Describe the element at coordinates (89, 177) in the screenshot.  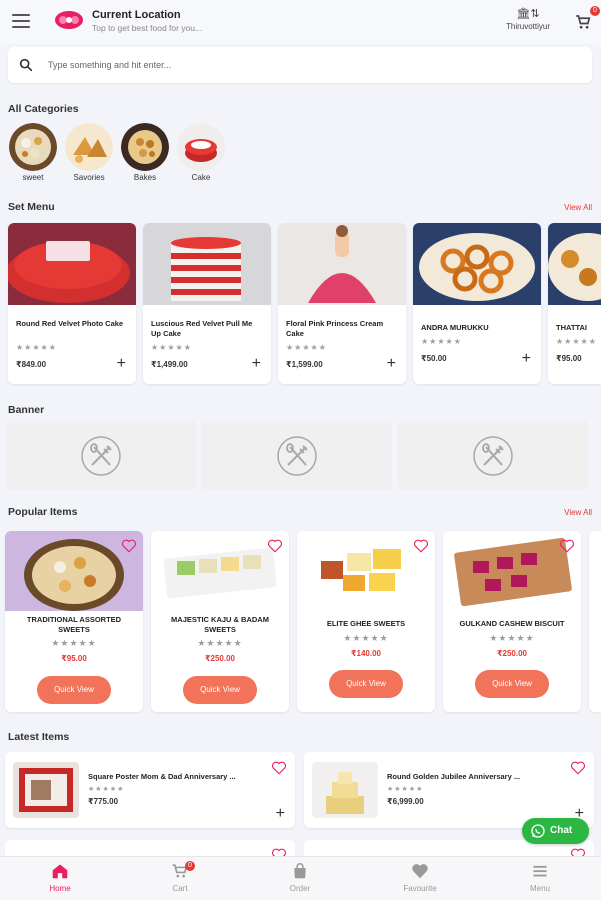
I see `category-label: Savories` at that location.